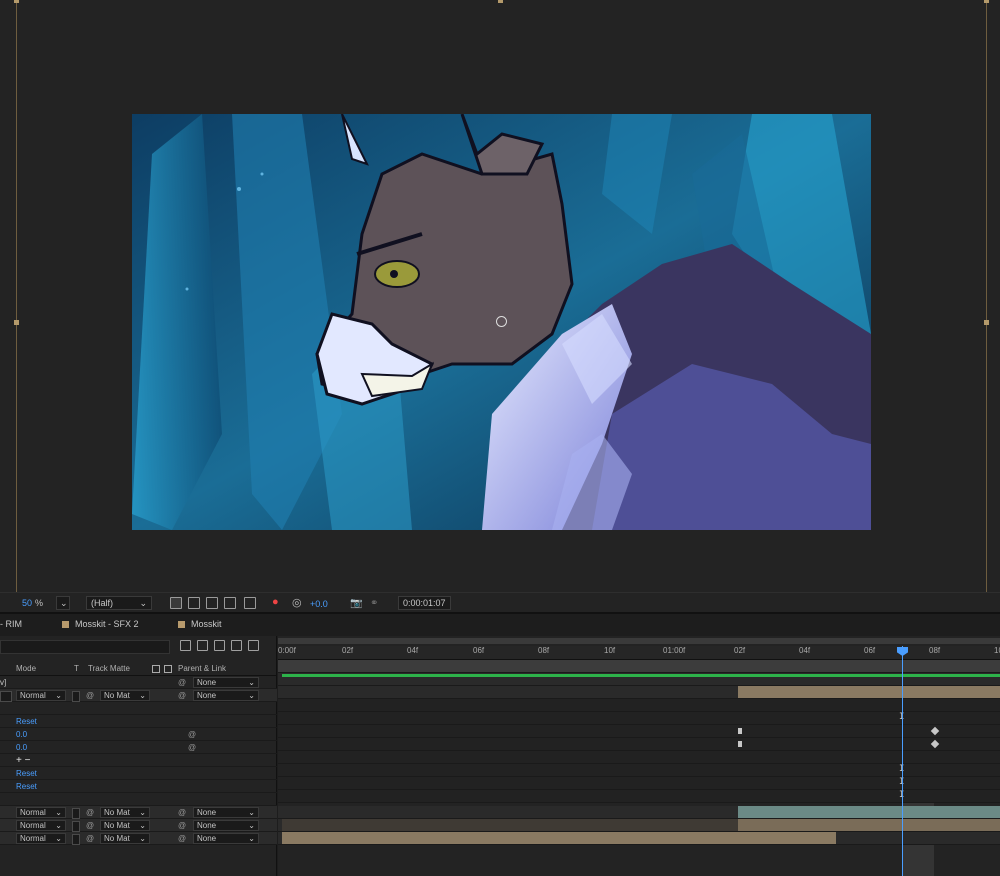 Image resolution: width=1000 pixels, height=876 pixels. Describe the element at coordinates (356, 603) in the screenshot. I see `snapshot-camera-icon: 📷` at that location.